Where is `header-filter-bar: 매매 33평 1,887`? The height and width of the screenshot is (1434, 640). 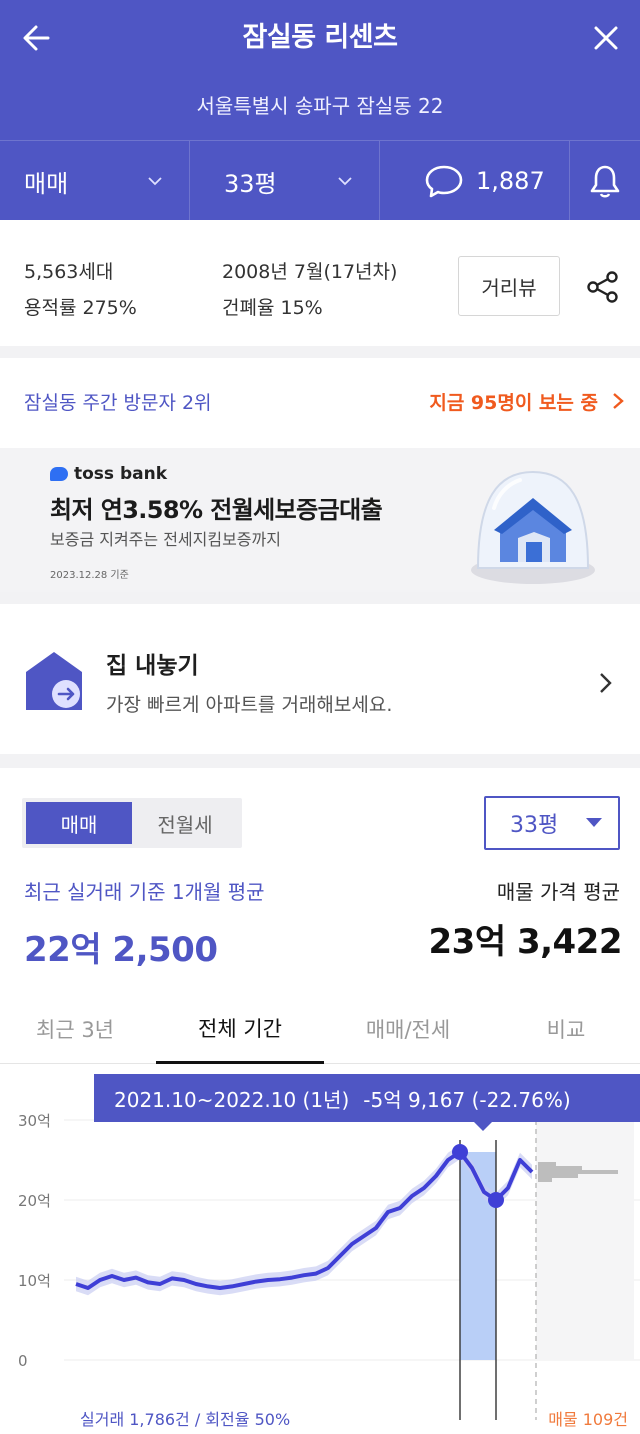
header-filter-bar: 매매 33평 1,887 is located at coordinates (320, 180).